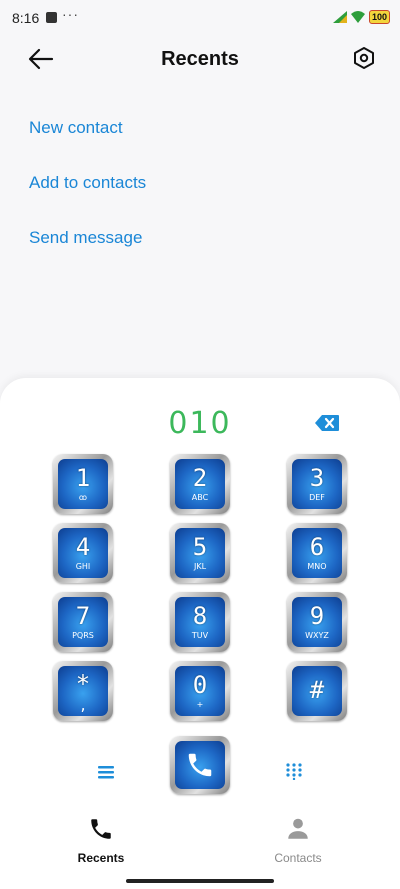  Describe the element at coordinates (200, 547) in the screenshot. I see `key-digit: 5` at that location.